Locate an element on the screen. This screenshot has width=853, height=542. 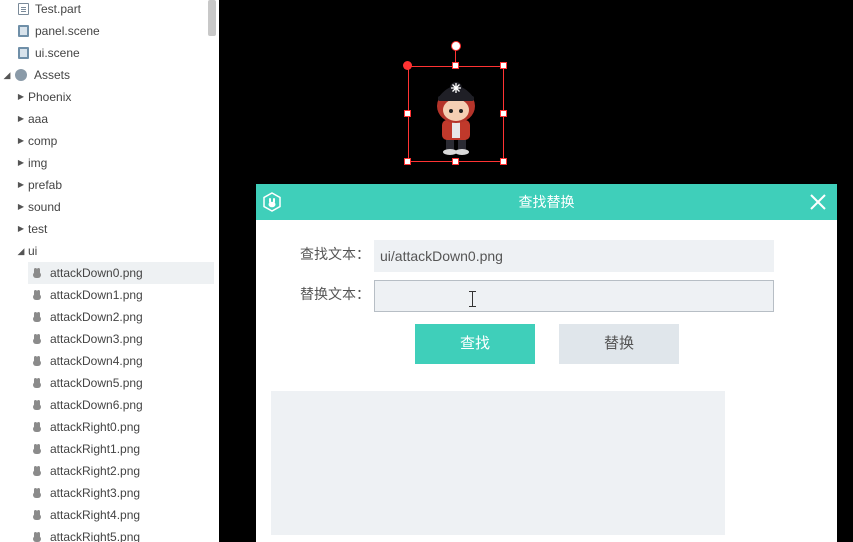
globe-icon is located at coordinates (21, 75).